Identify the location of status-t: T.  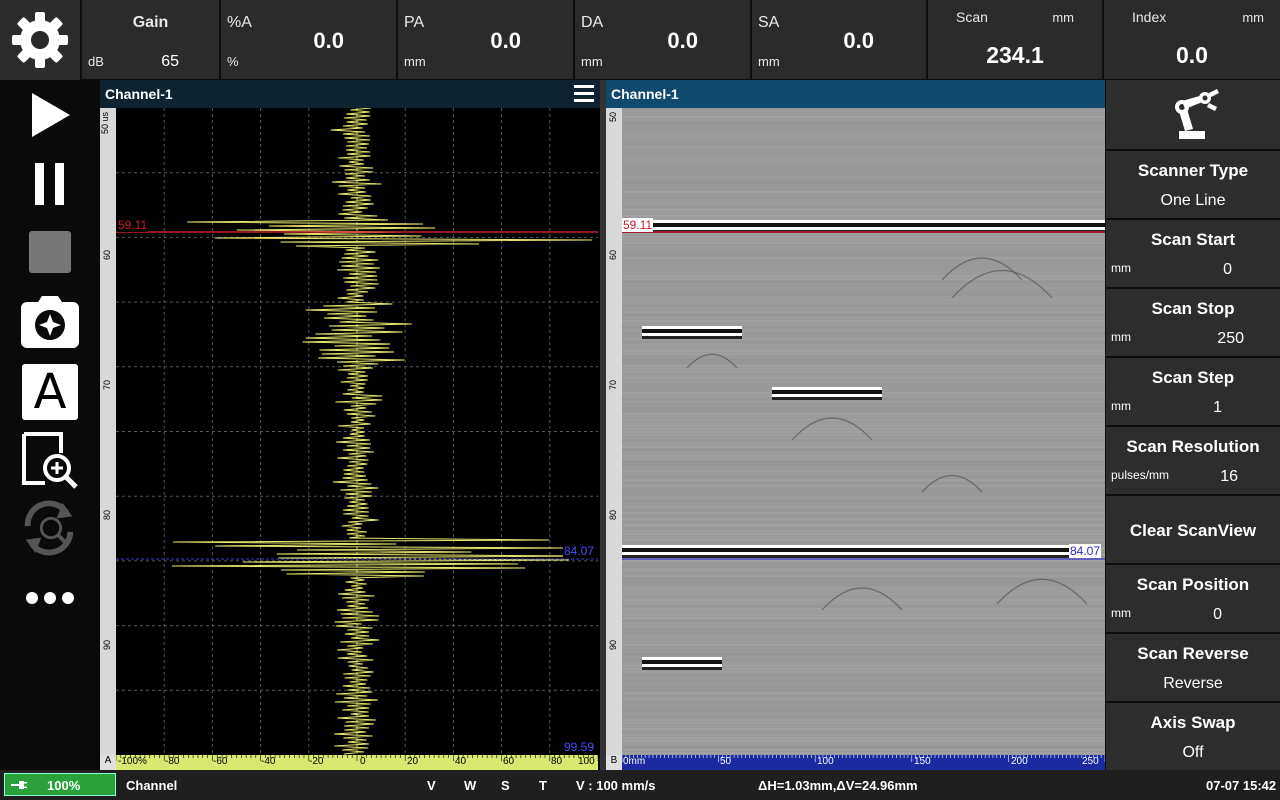
(543, 785).